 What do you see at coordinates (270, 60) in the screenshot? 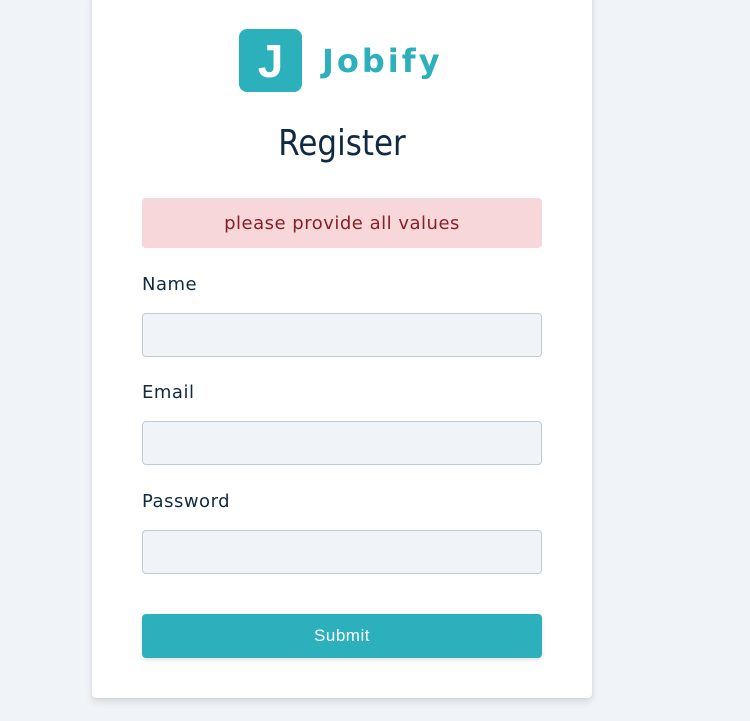
I see `logo-mark: J` at bounding box center [270, 60].